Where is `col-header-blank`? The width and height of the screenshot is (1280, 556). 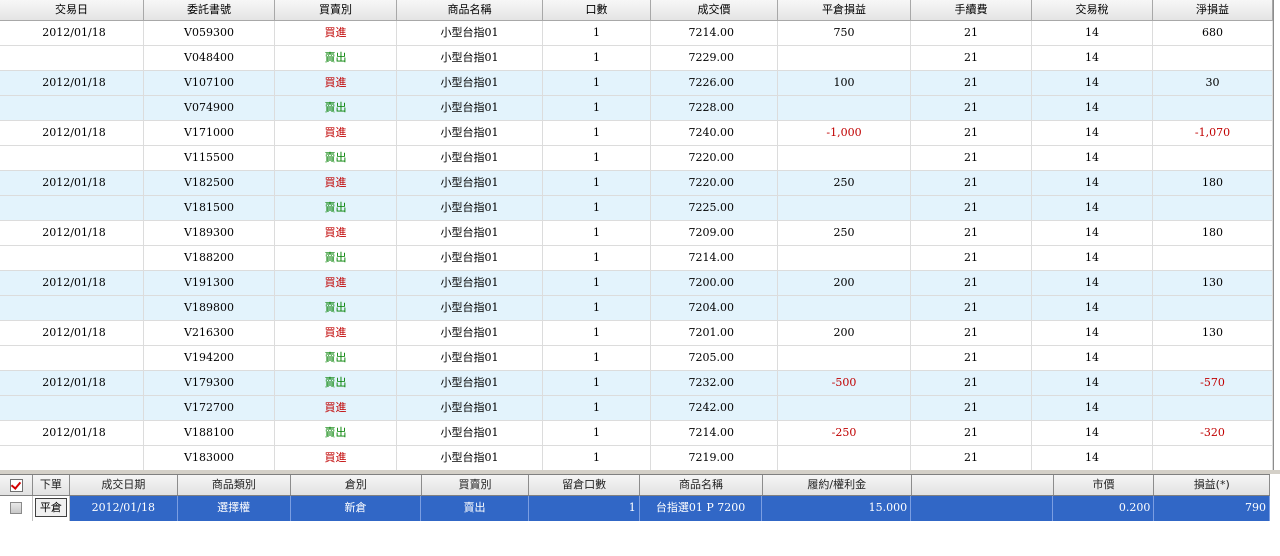 col-header-blank is located at coordinates (983, 485).